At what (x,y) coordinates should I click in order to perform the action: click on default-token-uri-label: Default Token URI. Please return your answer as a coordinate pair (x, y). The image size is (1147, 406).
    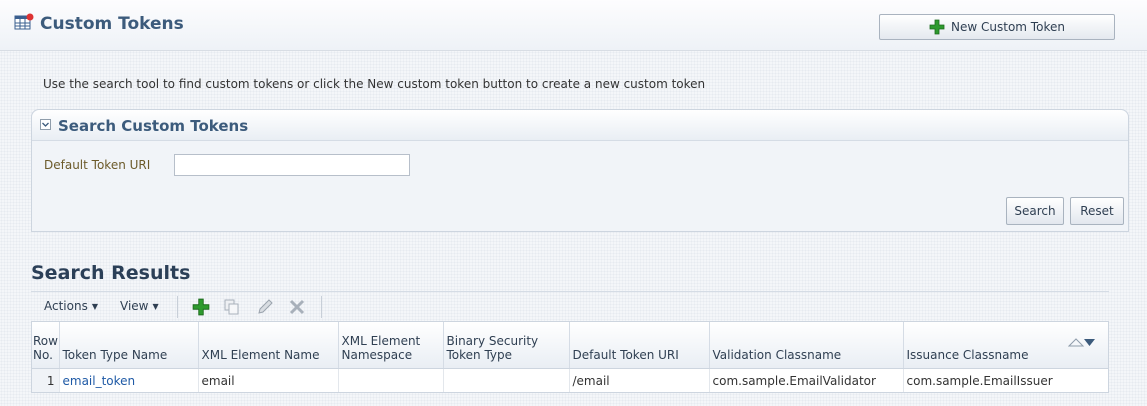
    Looking at the image, I should click on (97, 165).